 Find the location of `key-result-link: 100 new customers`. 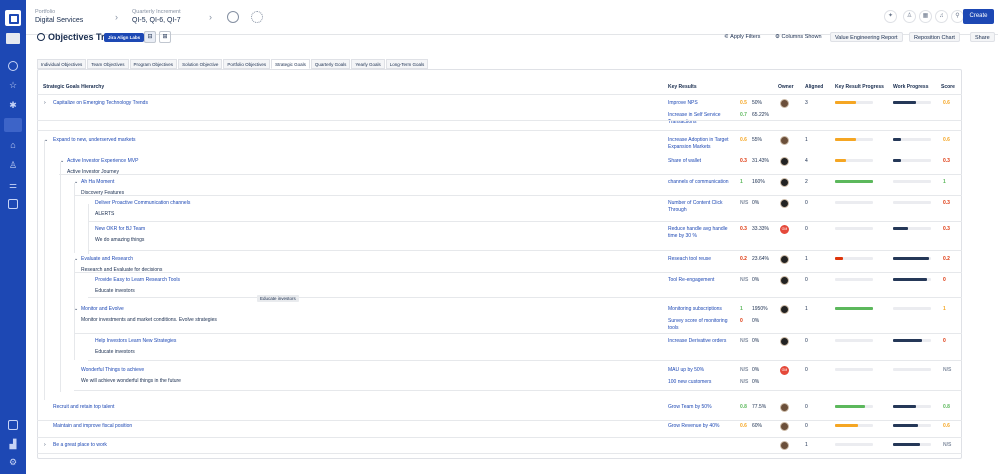

key-result-link: 100 new customers is located at coordinates (701, 382).